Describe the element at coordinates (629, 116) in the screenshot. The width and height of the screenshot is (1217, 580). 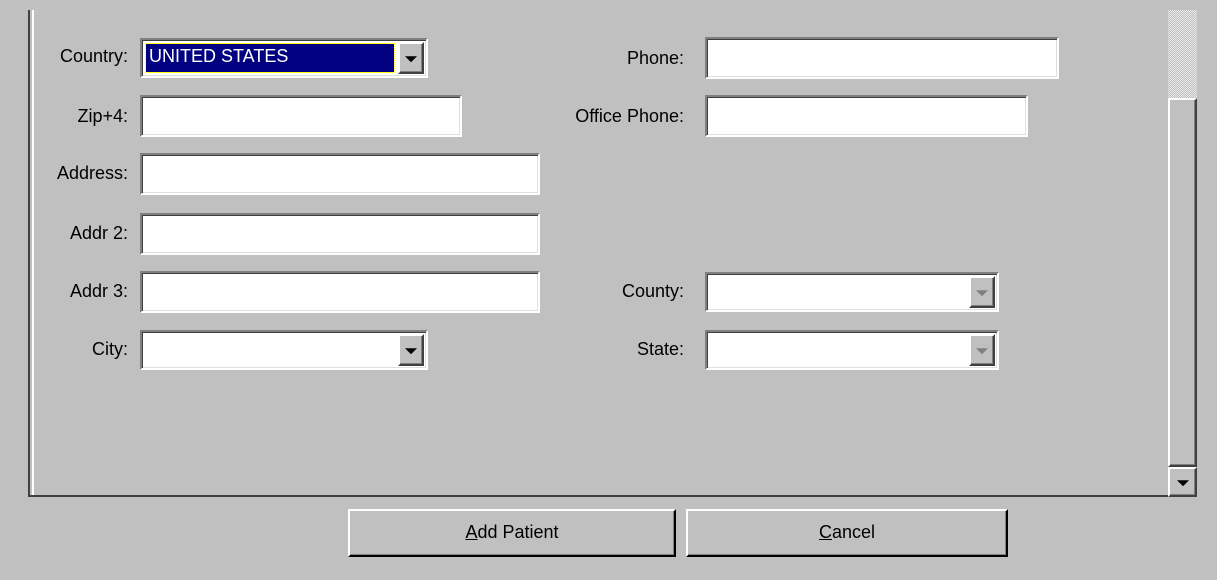
I see `office-phone-label: Office Phone:` at that location.